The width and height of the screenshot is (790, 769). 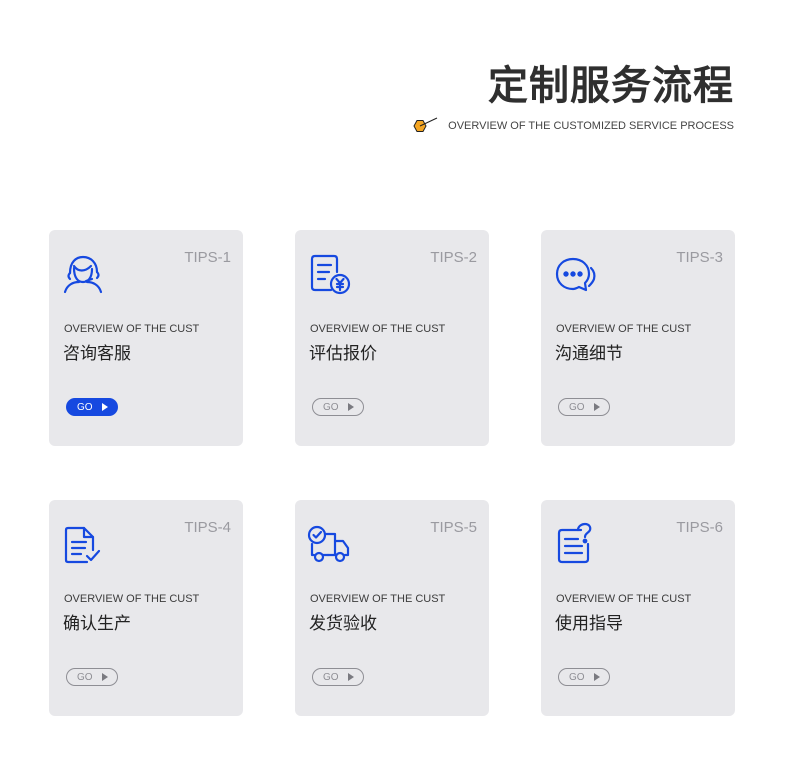 I want to click on process-card-3: TIPS-3 OVERVIEW OF THE CUST 沟通细节 GO, so click(x=638, y=338).